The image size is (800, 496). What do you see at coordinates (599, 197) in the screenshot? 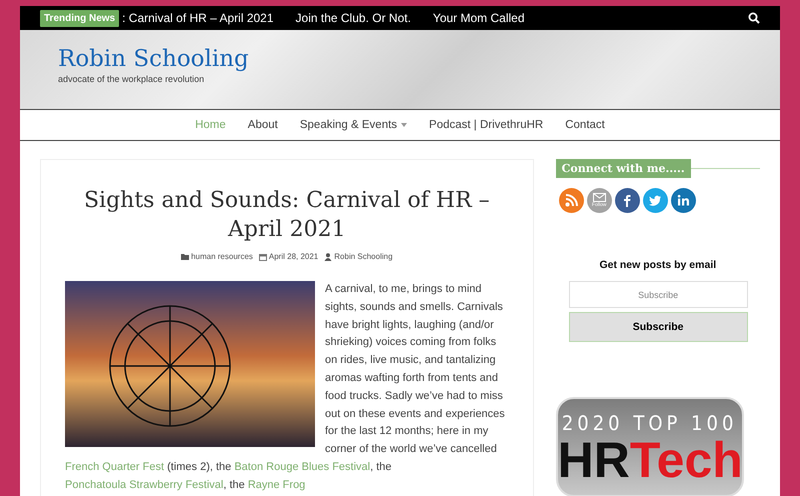
I see `envelope-icon` at bounding box center [599, 197].